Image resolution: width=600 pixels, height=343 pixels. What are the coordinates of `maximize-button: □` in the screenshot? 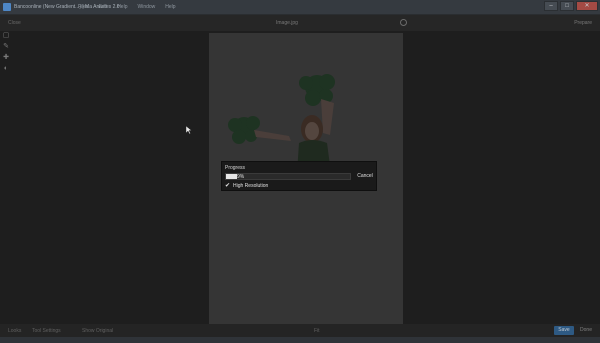 It's located at (567, 6).